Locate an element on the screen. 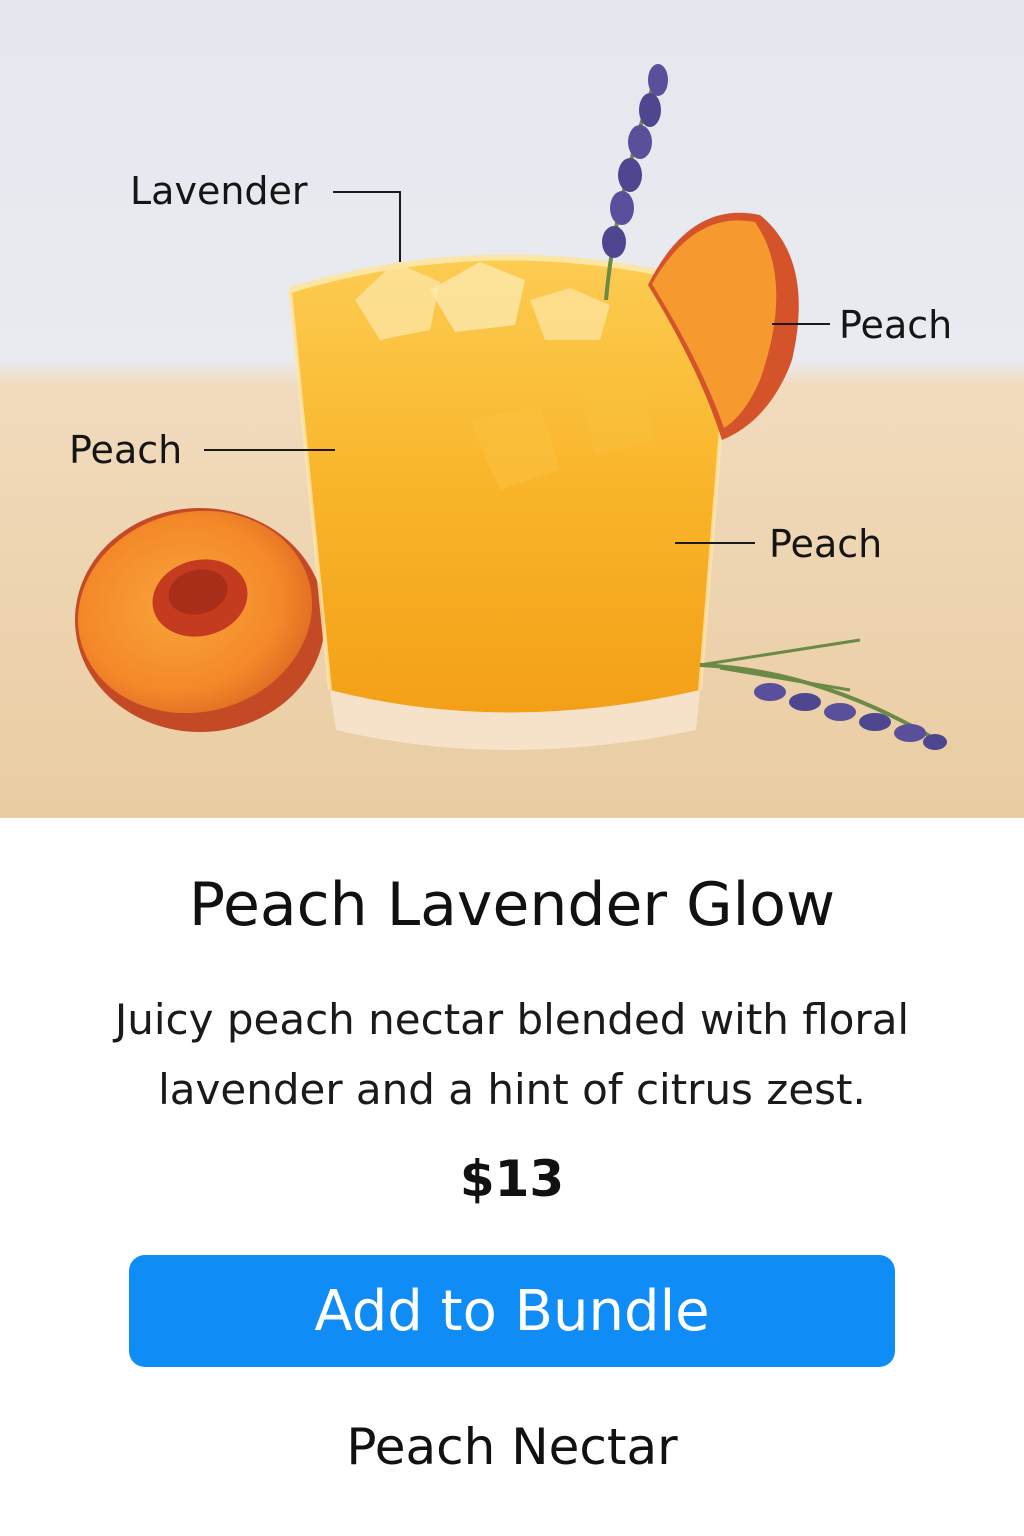  callout-peach-right: Peach is located at coordinates (826, 544).